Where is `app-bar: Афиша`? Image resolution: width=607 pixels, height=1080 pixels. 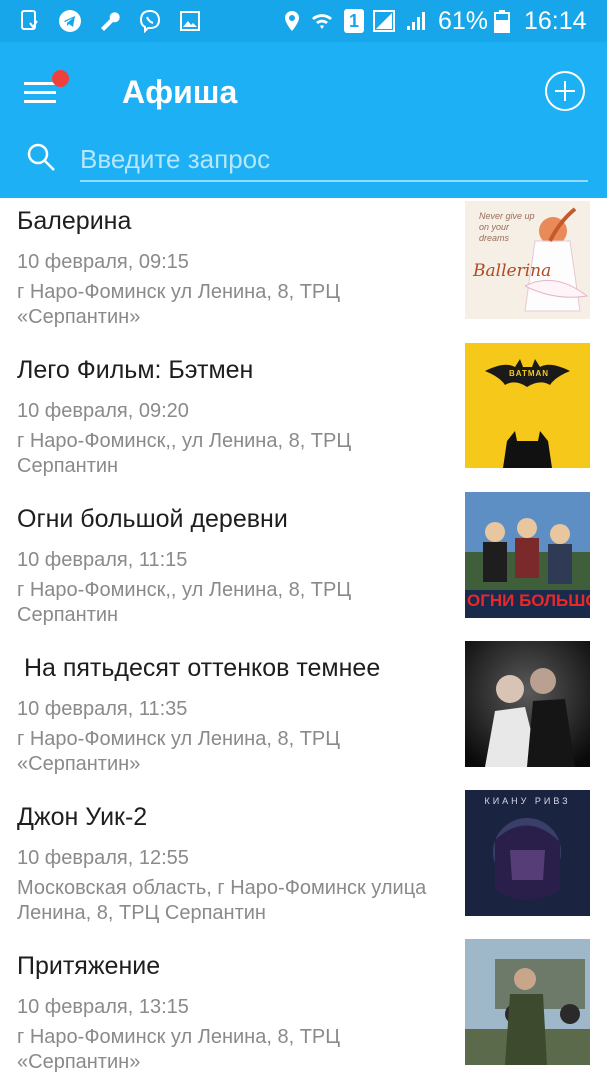 app-bar: Афиша is located at coordinates (303, 120).